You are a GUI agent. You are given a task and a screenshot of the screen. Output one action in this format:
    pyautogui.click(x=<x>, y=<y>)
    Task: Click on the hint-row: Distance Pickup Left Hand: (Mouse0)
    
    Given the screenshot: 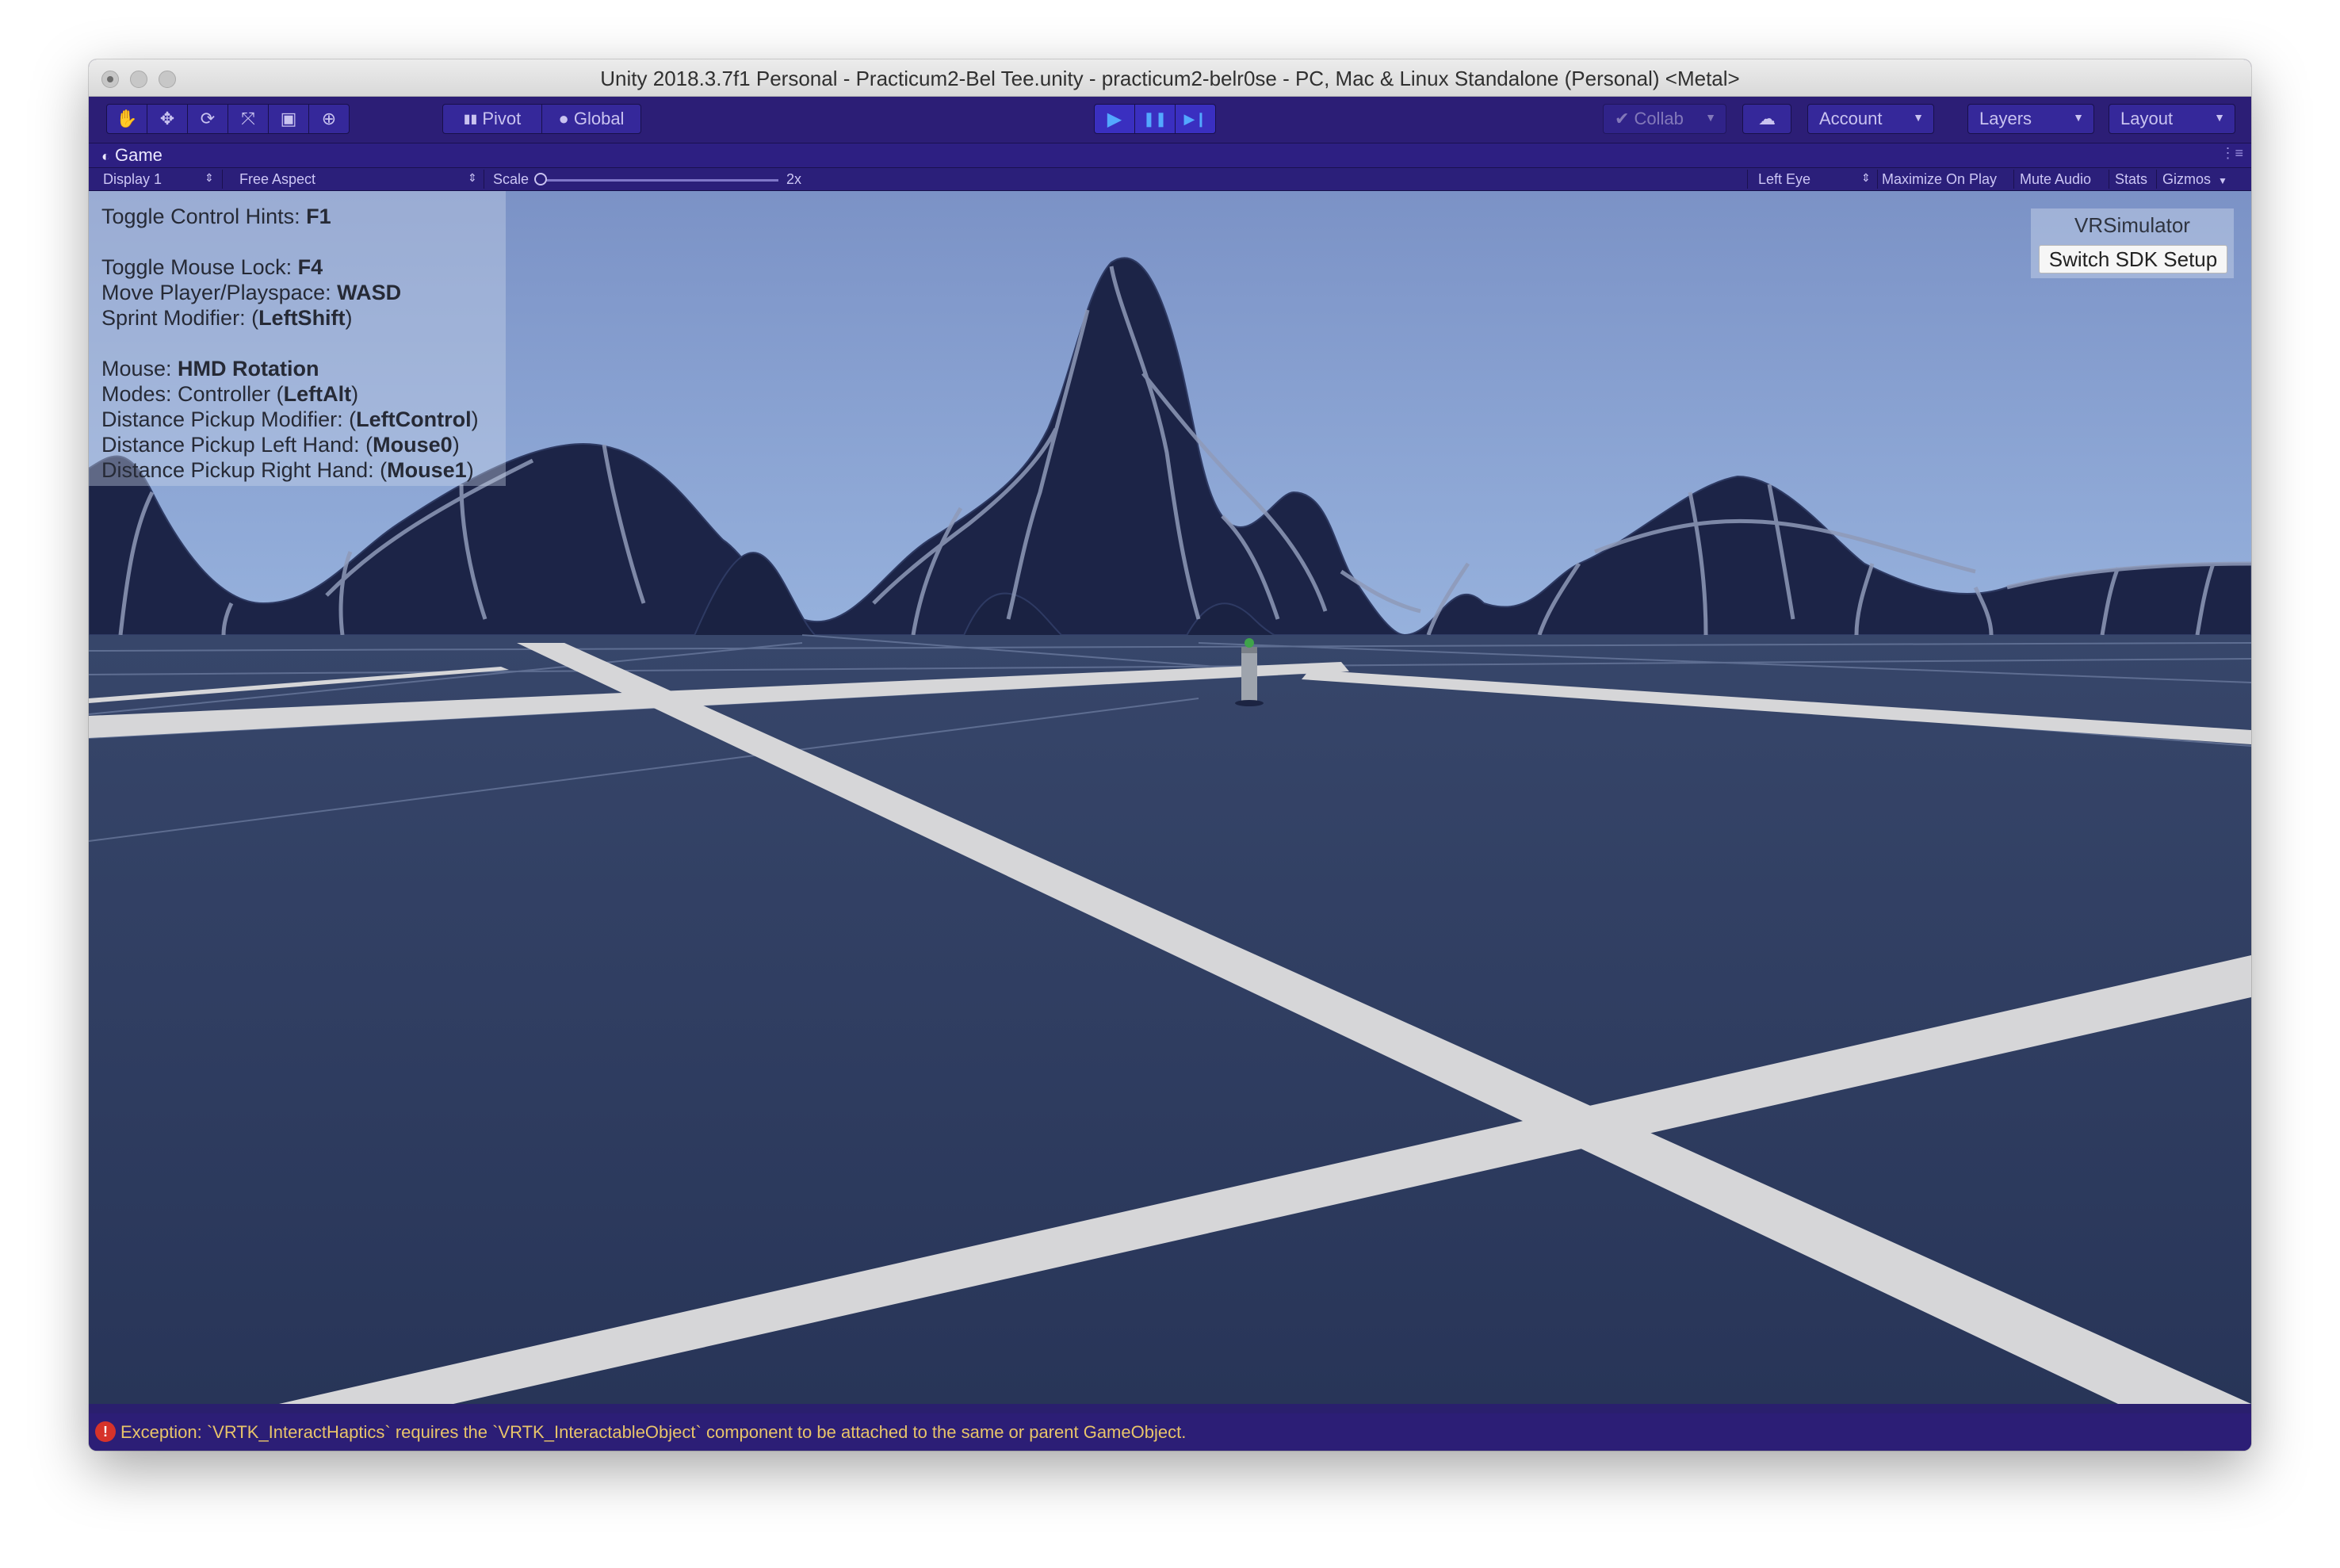 What is the action you would take?
    pyautogui.click(x=280, y=445)
    